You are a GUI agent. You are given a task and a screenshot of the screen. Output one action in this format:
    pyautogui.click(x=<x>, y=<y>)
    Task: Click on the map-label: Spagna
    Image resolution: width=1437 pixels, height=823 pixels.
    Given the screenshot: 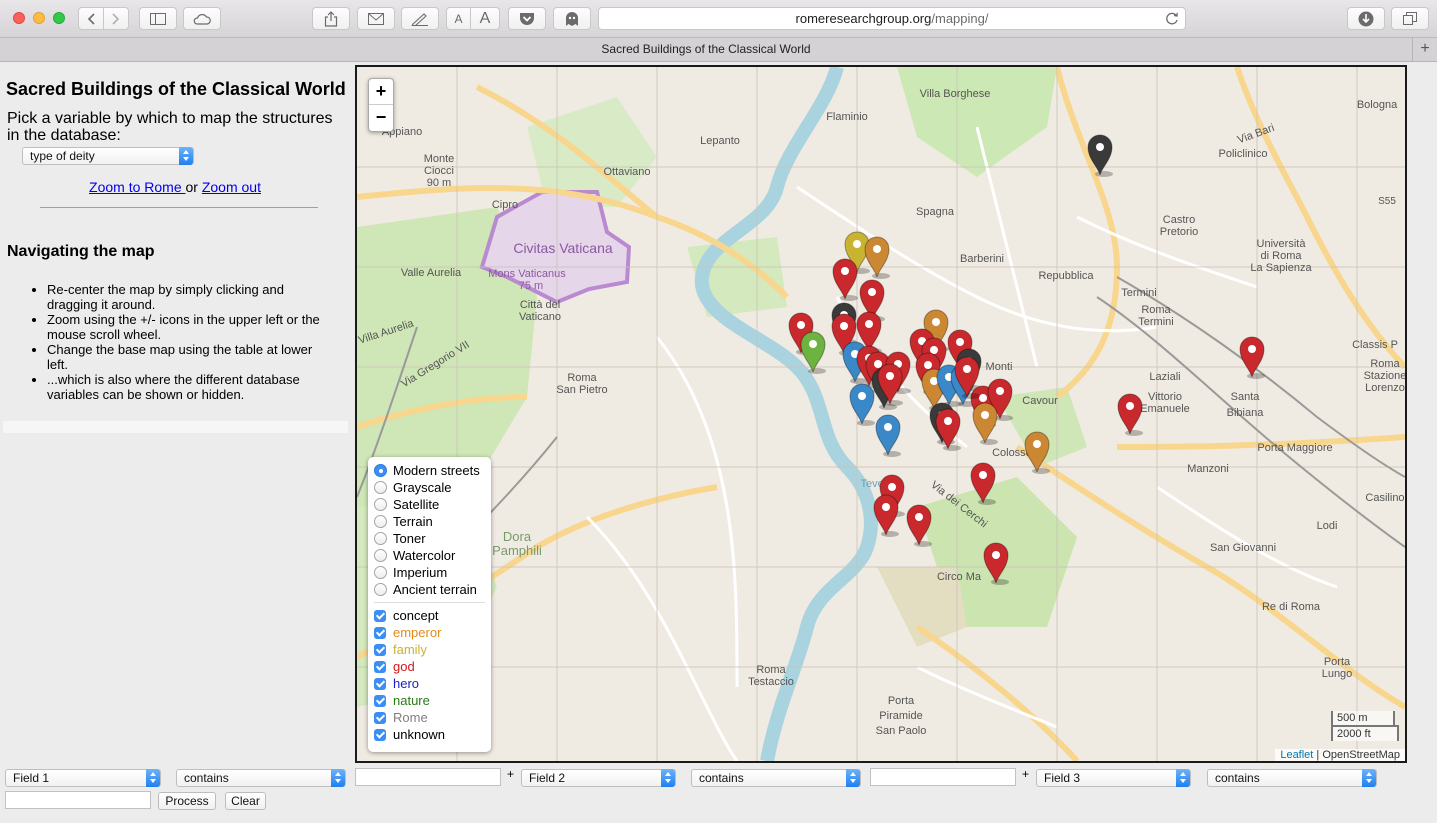 What is the action you would take?
    pyautogui.click(x=935, y=212)
    